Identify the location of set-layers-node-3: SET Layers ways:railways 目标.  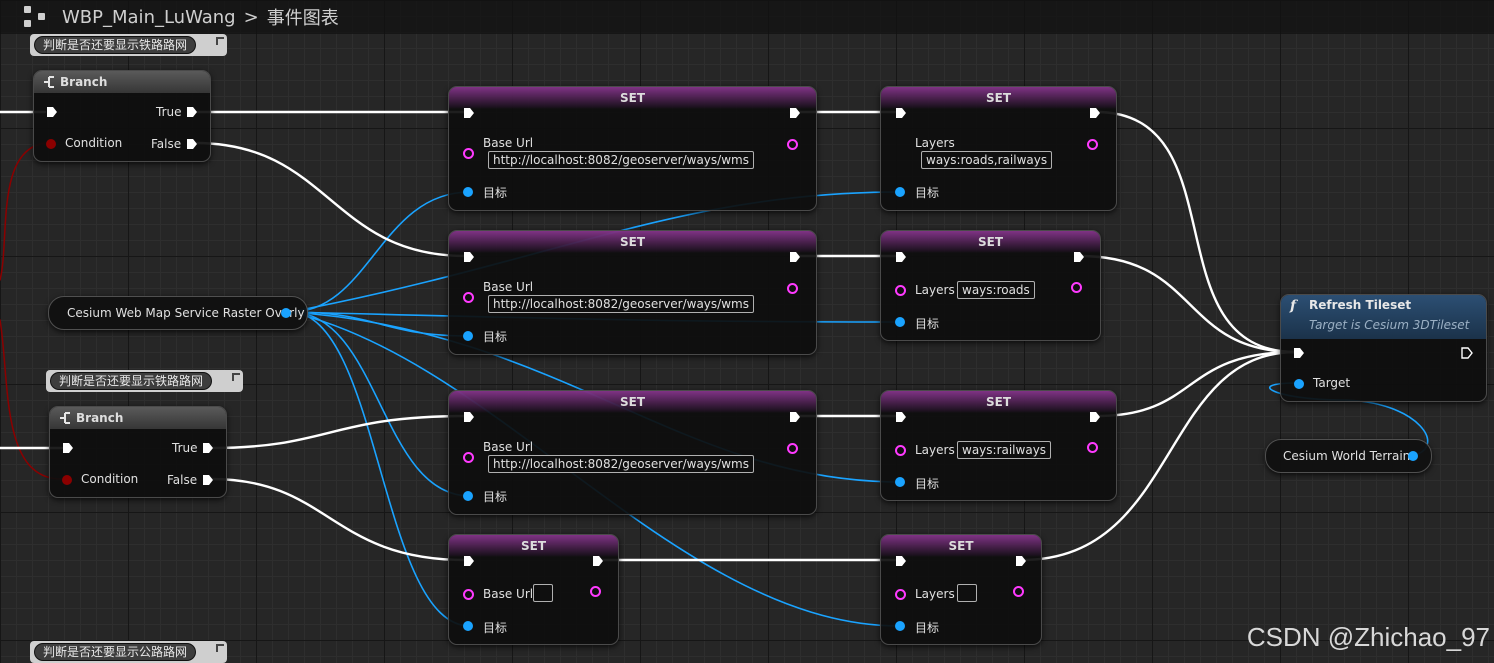
(998, 445).